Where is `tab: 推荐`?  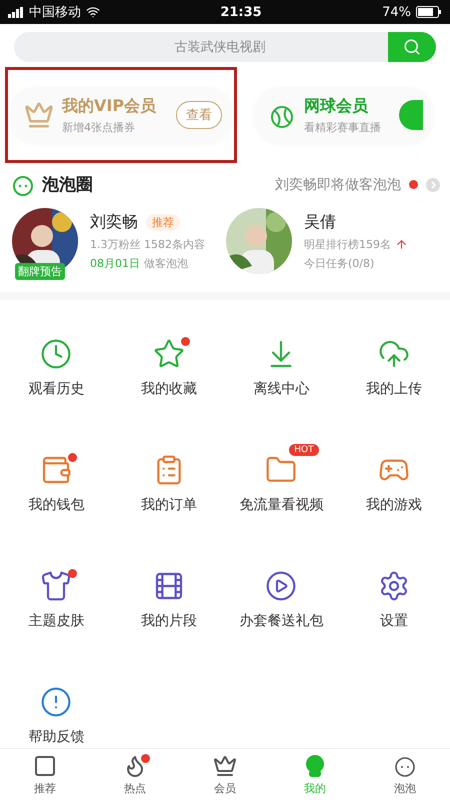 tab: 推荐 is located at coordinates (45, 774).